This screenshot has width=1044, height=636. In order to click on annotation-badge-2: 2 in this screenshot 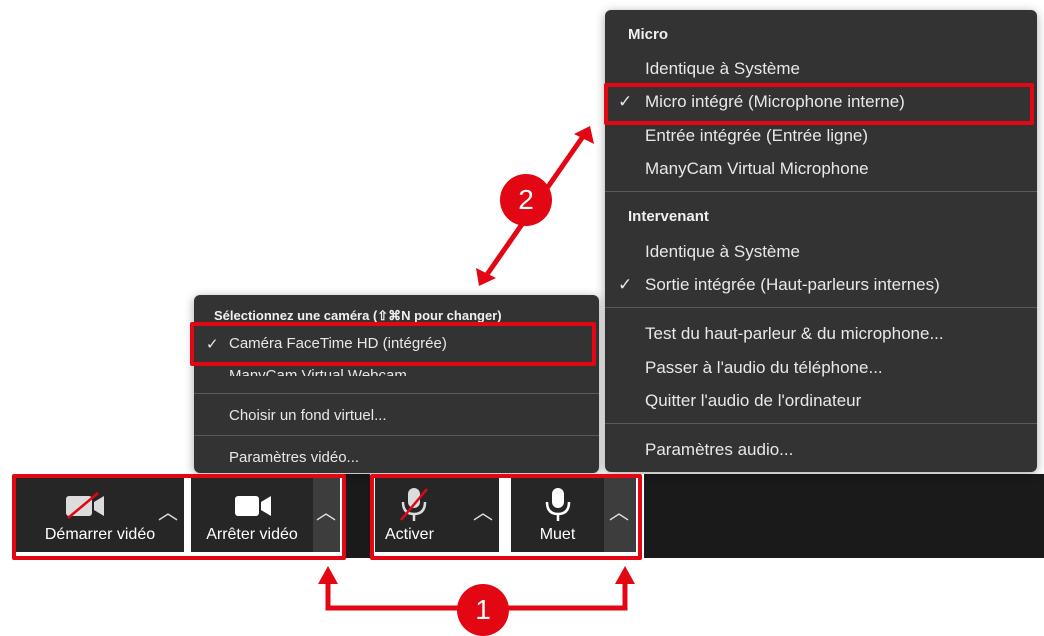, I will do `click(526, 200)`.